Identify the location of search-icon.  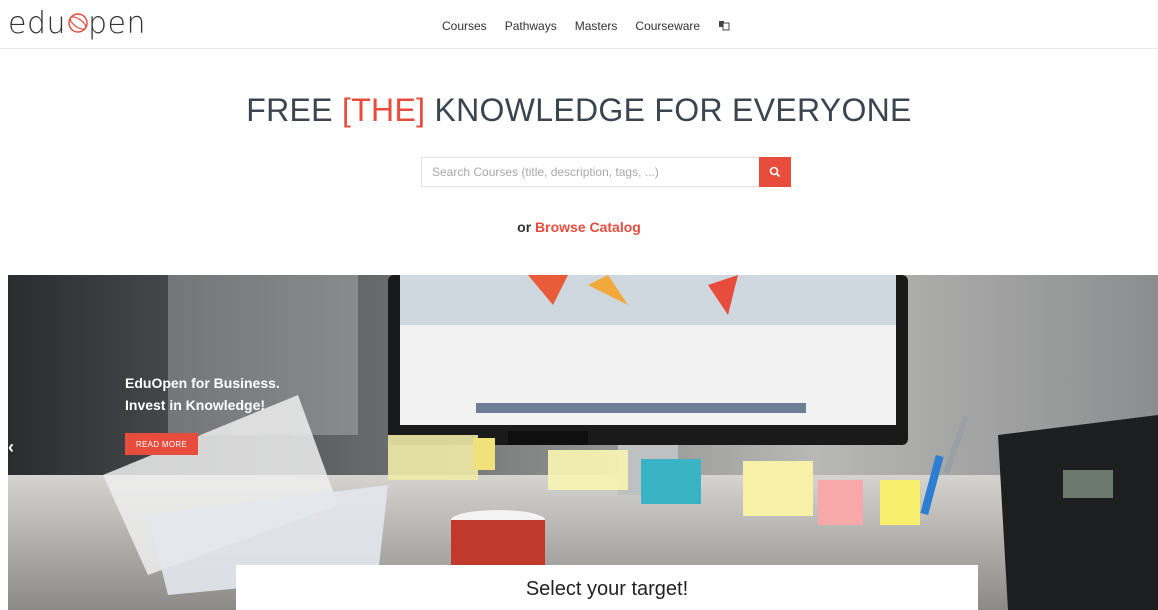
(775, 172).